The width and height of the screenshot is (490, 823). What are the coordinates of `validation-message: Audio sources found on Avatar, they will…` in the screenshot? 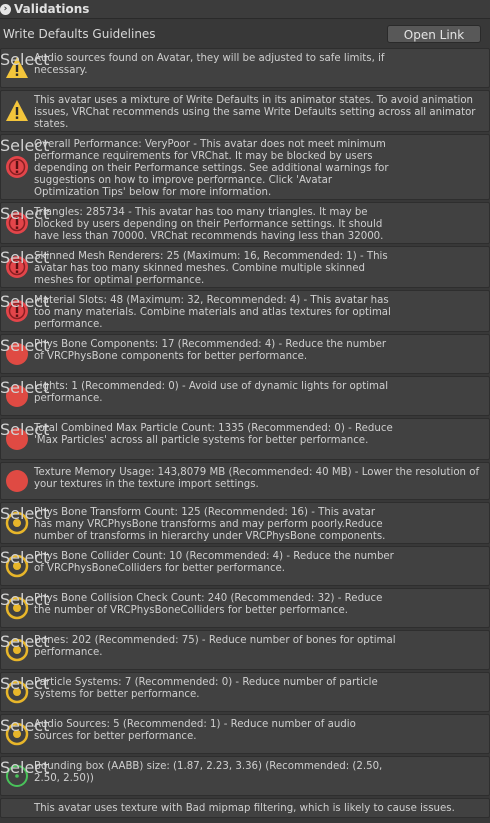 It's located at (209, 64).